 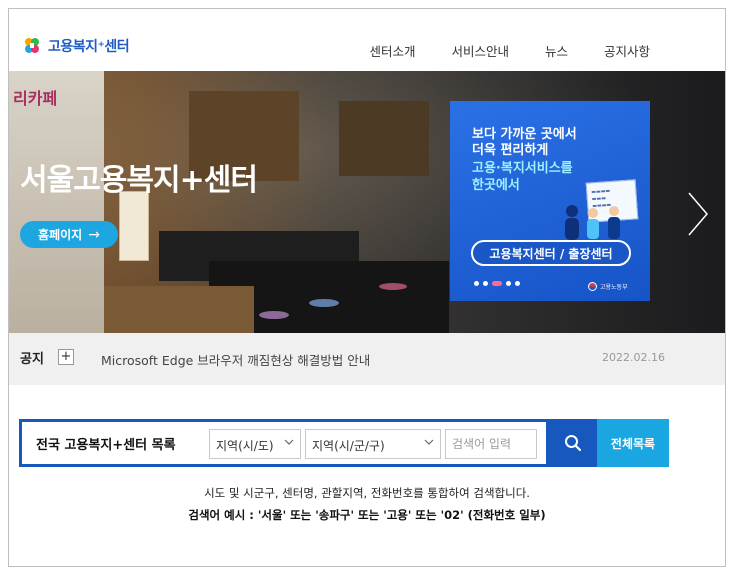 I want to click on site-logo: 고용복지⁺센터, so click(x=75, y=46).